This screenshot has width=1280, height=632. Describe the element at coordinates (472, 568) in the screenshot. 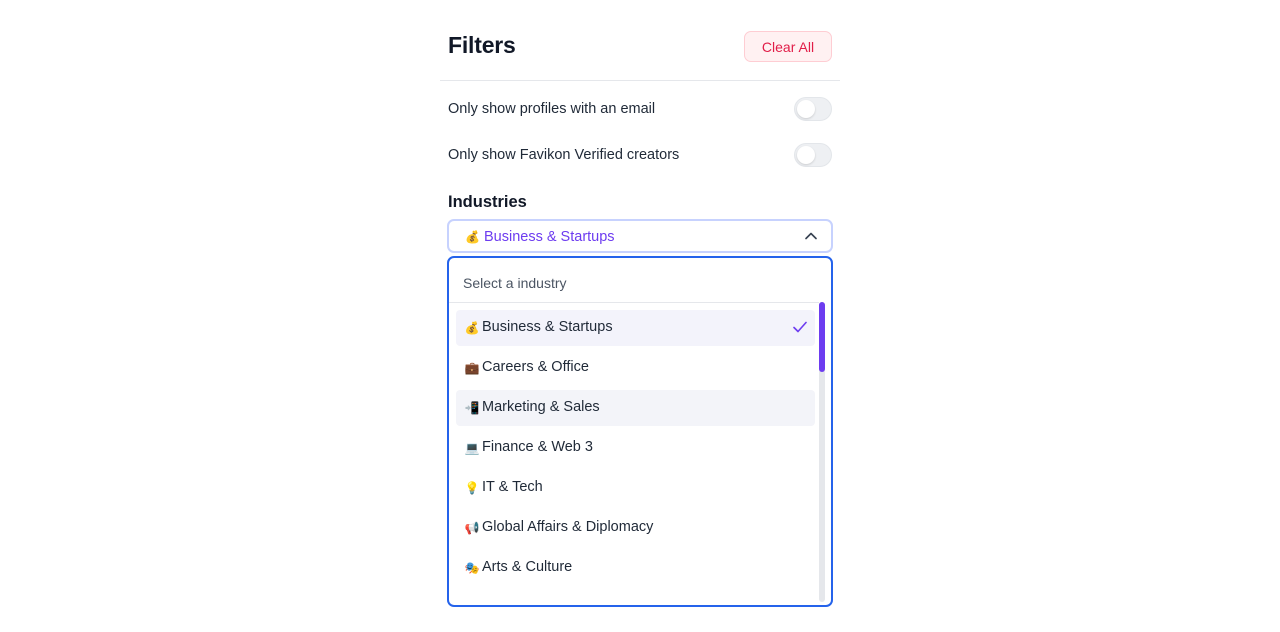

I see `theater-masks-icon: 🎭` at that location.